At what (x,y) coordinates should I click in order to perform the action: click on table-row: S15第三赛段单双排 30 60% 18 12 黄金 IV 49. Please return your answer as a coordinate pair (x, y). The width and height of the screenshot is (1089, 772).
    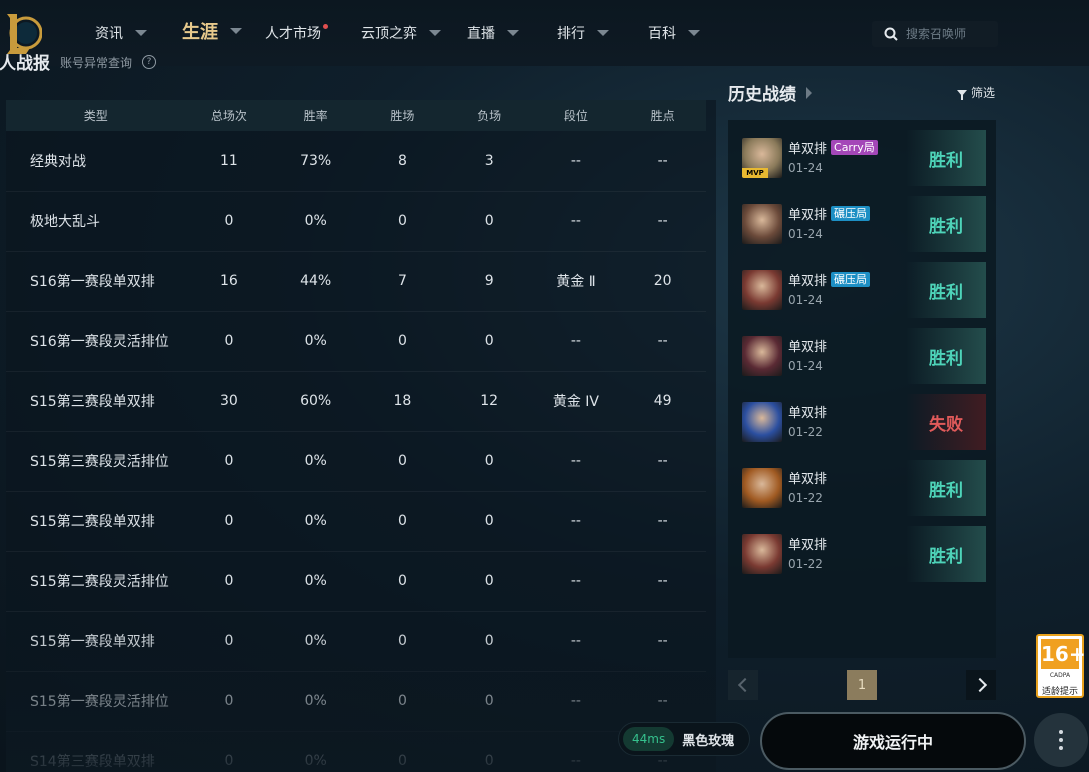
    Looking at the image, I should click on (356, 401).